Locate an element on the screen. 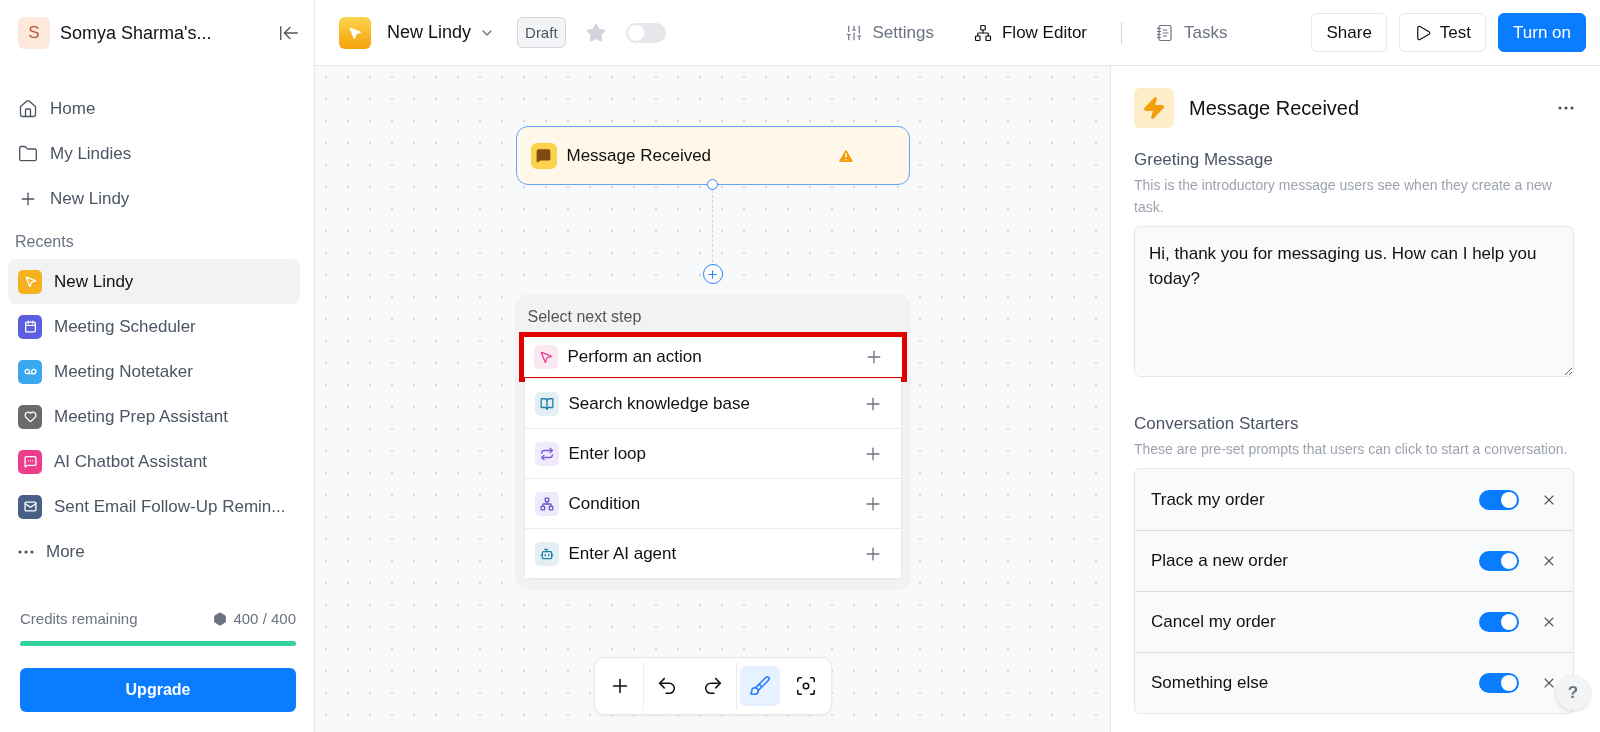 This screenshot has width=1600, height=732. step-menu-title: Select next step is located at coordinates (584, 317).